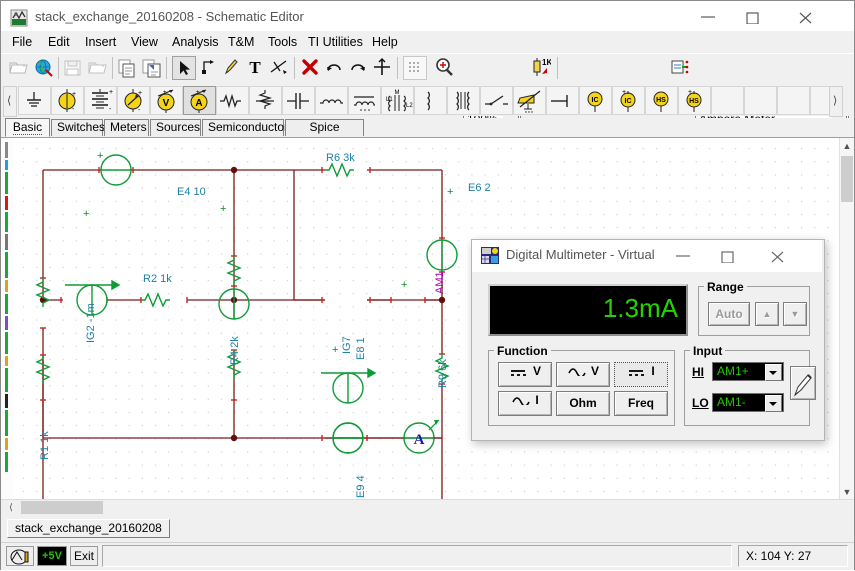 This screenshot has width=855, height=571. What do you see at coordinates (195, 42) in the screenshot?
I see `menu-analysis: Analysis` at bounding box center [195, 42].